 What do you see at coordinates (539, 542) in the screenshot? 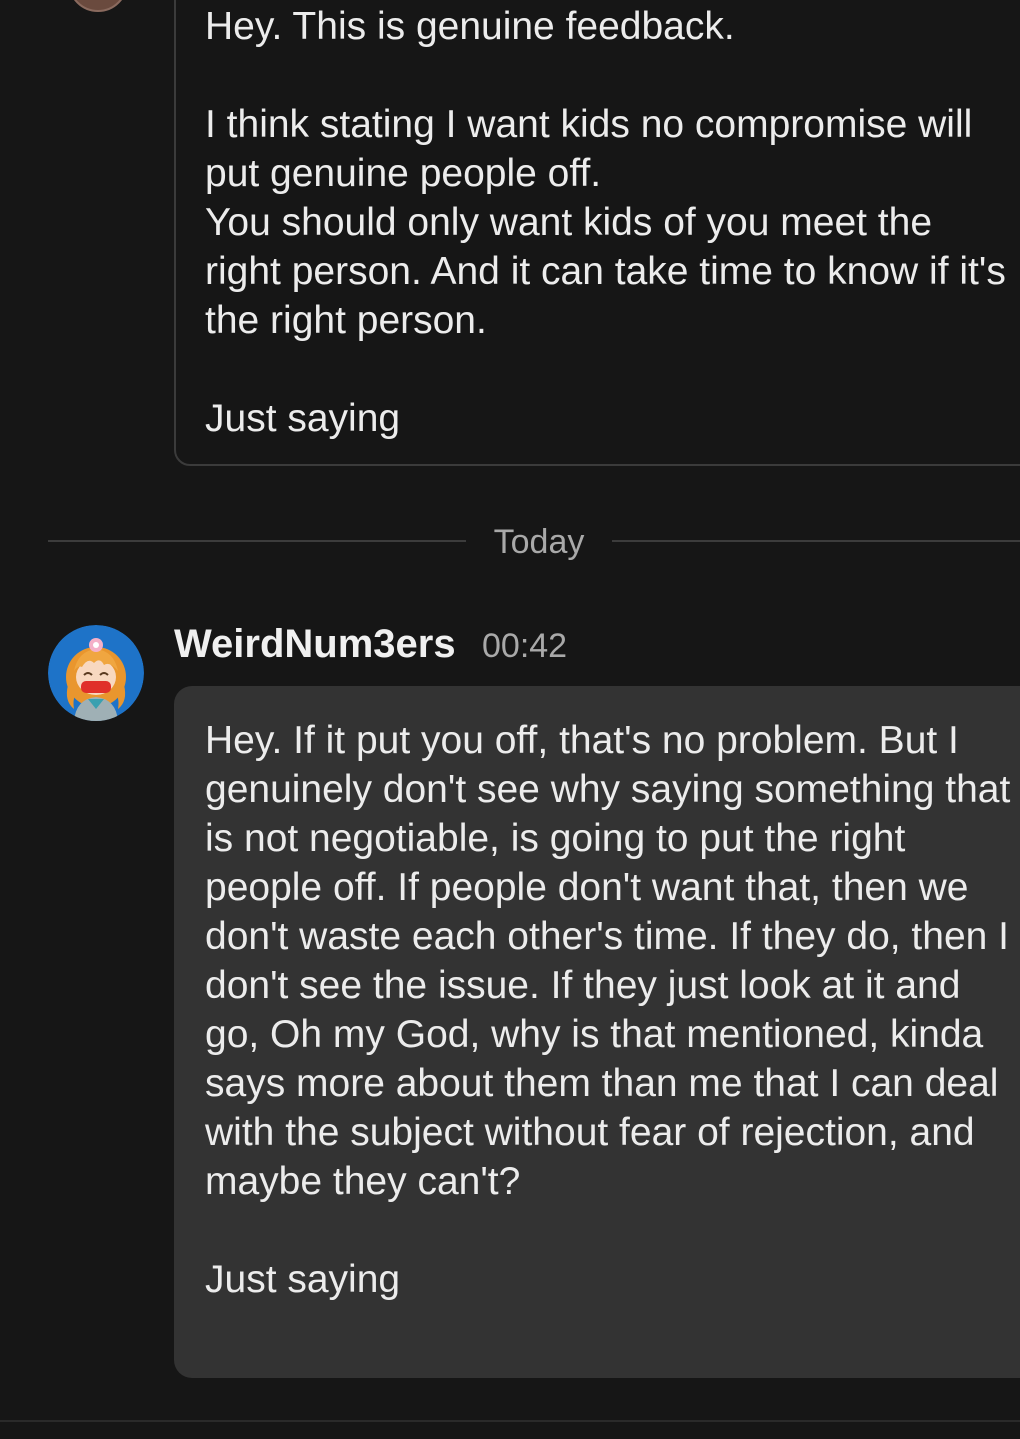
I see `date-divider-label: Today` at bounding box center [539, 542].